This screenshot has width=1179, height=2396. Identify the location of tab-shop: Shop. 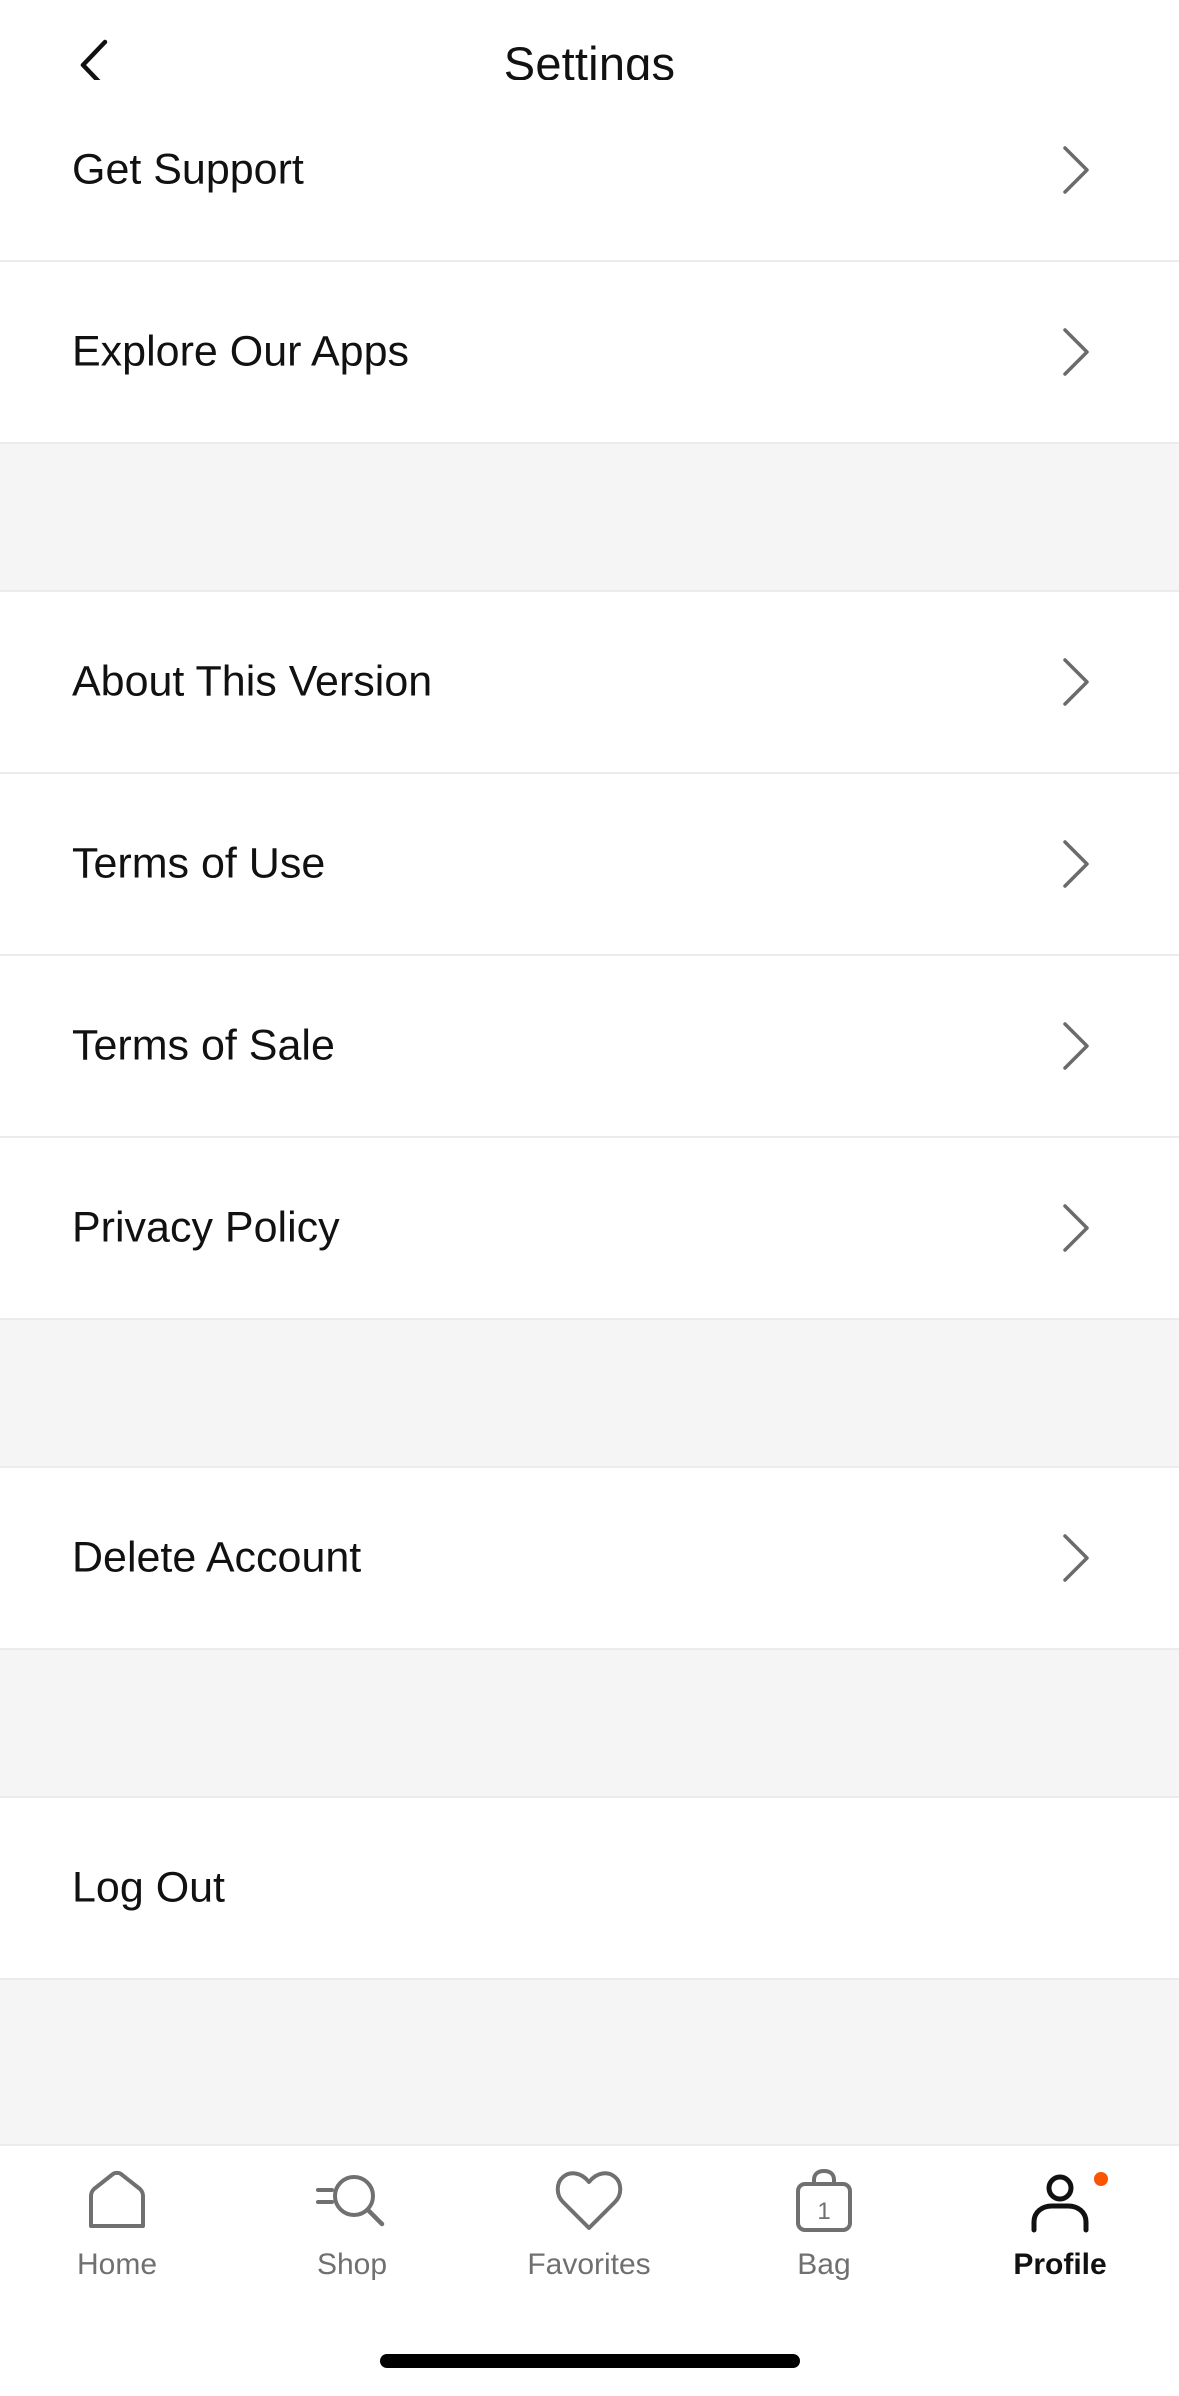
(352, 2241).